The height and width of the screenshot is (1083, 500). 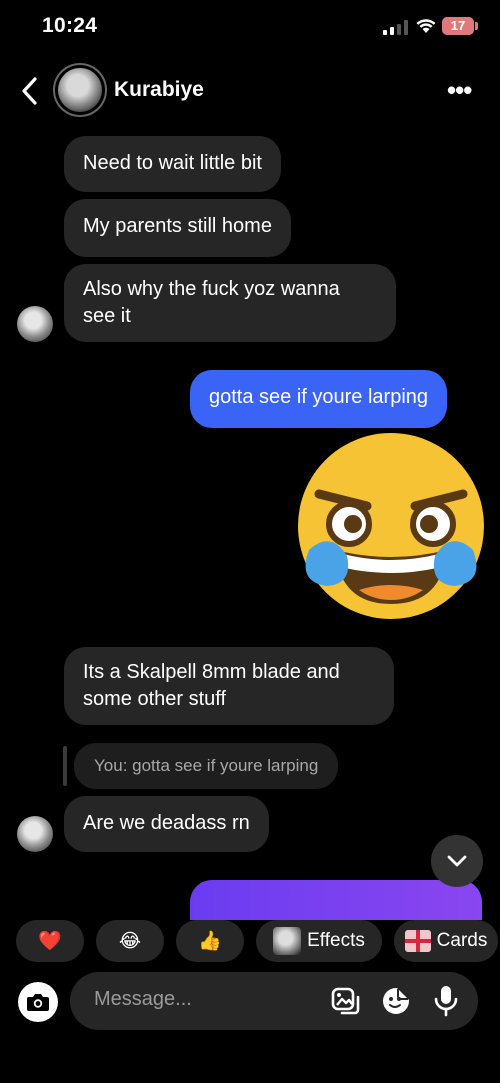 I want to click on battery-tip, so click(x=476, y=26).